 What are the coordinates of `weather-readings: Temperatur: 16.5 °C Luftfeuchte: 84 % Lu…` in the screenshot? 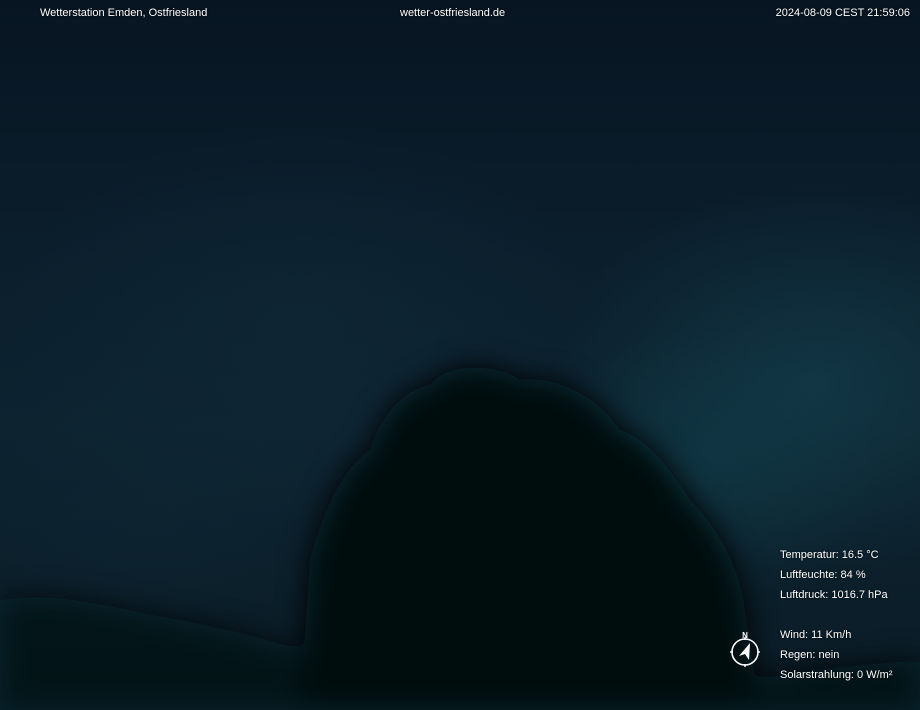 It's located at (836, 619).